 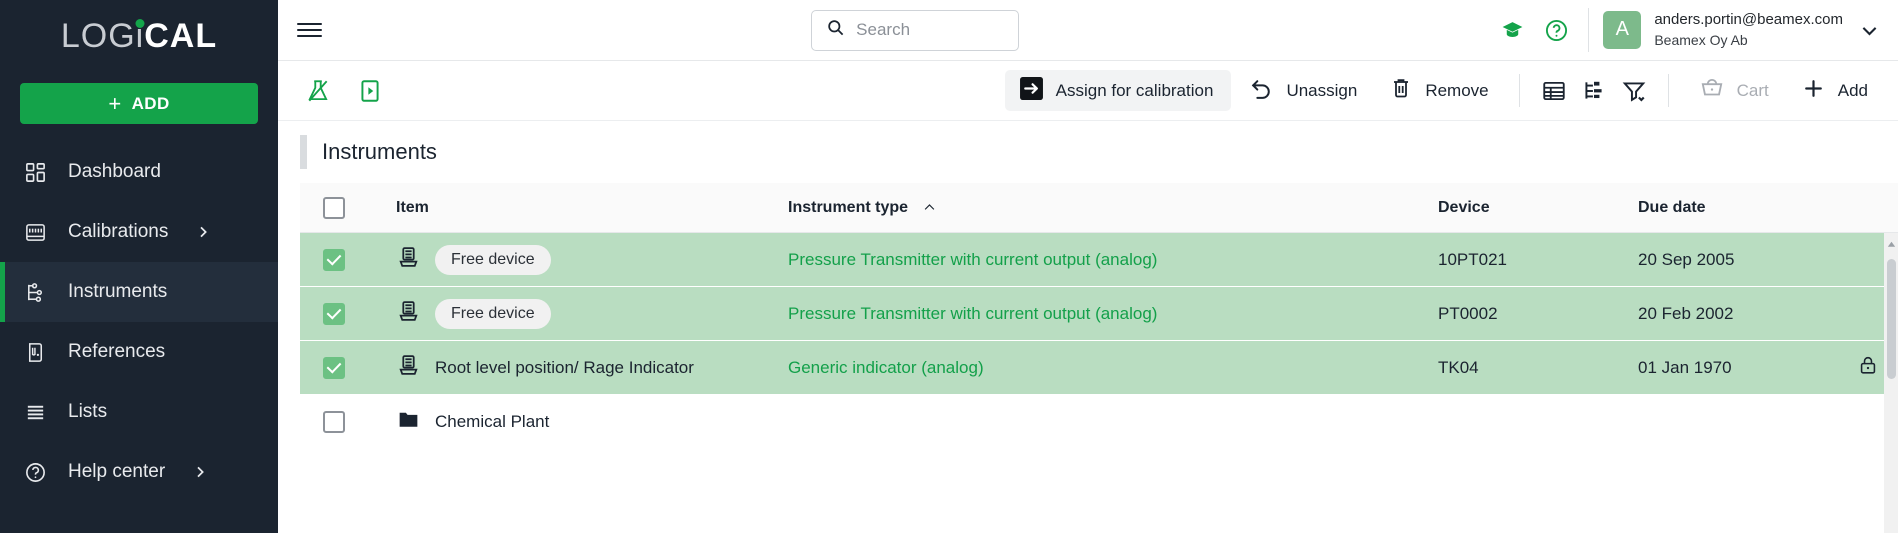 What do you see at coordinates (118, 291) in the screenshot?
I see `sidebar-item-label: Instruments` at bounding box center [118, 291].